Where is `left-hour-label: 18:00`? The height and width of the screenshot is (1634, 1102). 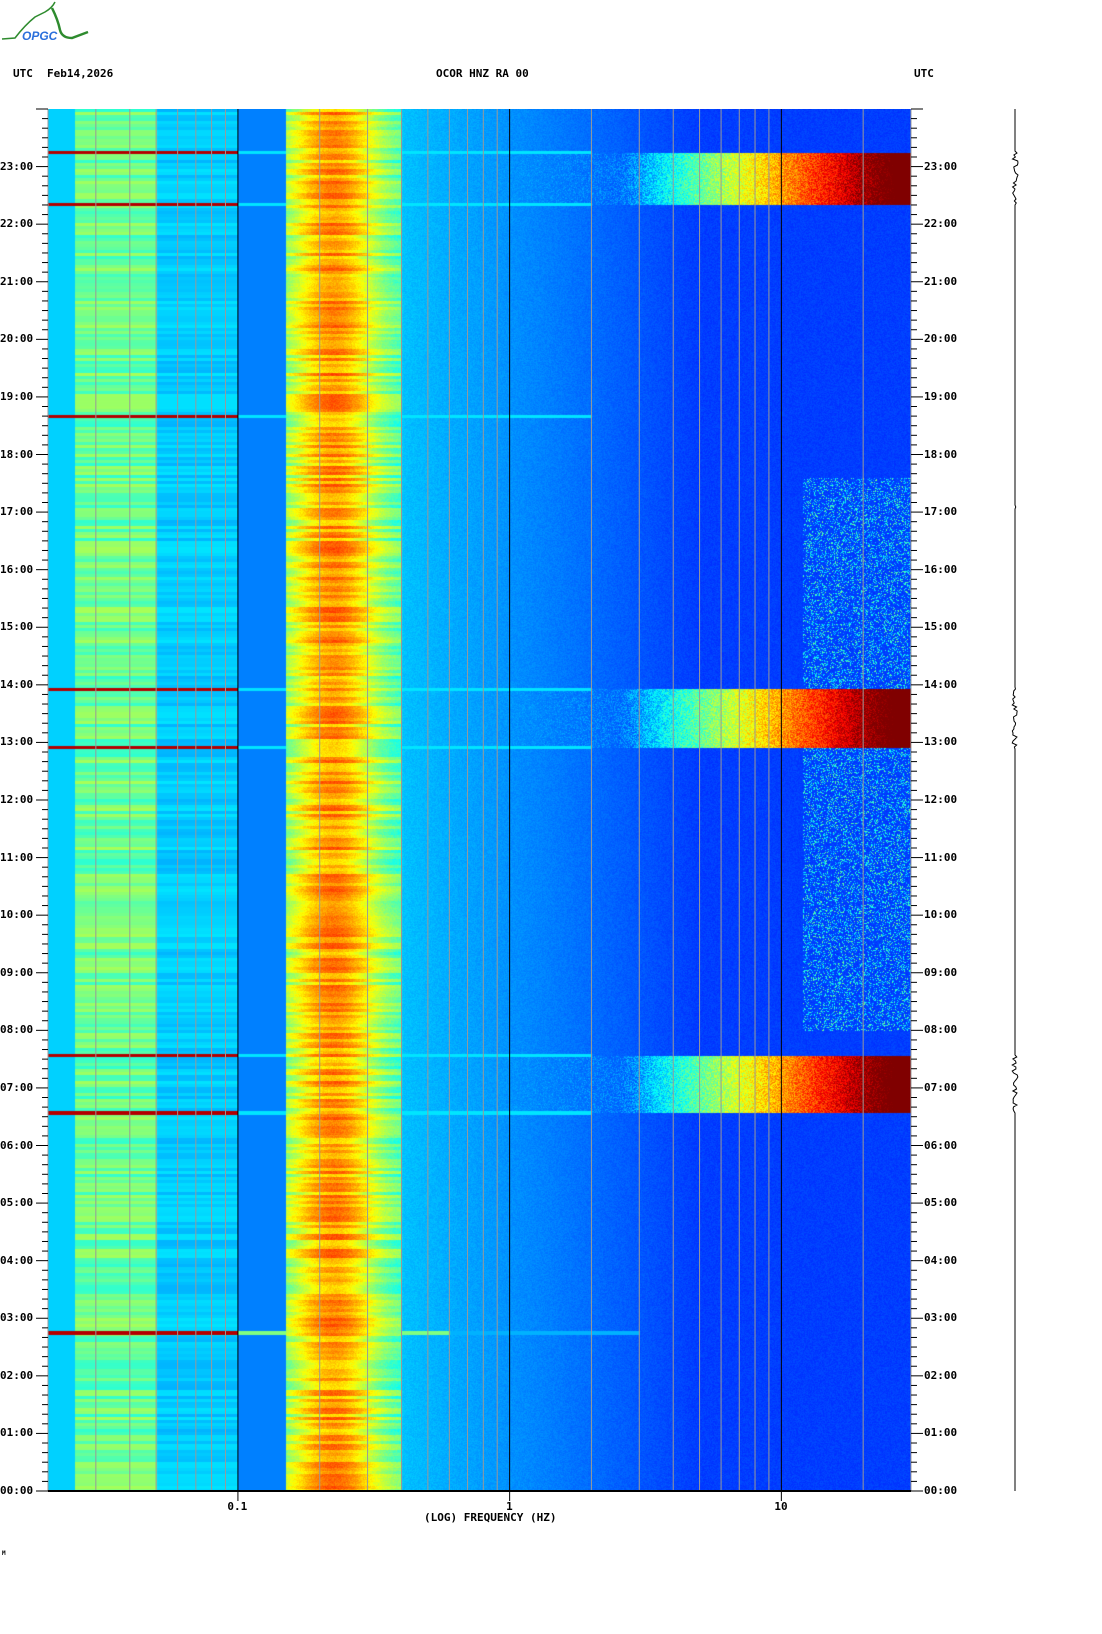 left-hour-label: 18:00 is located at coordinates (17, 454).